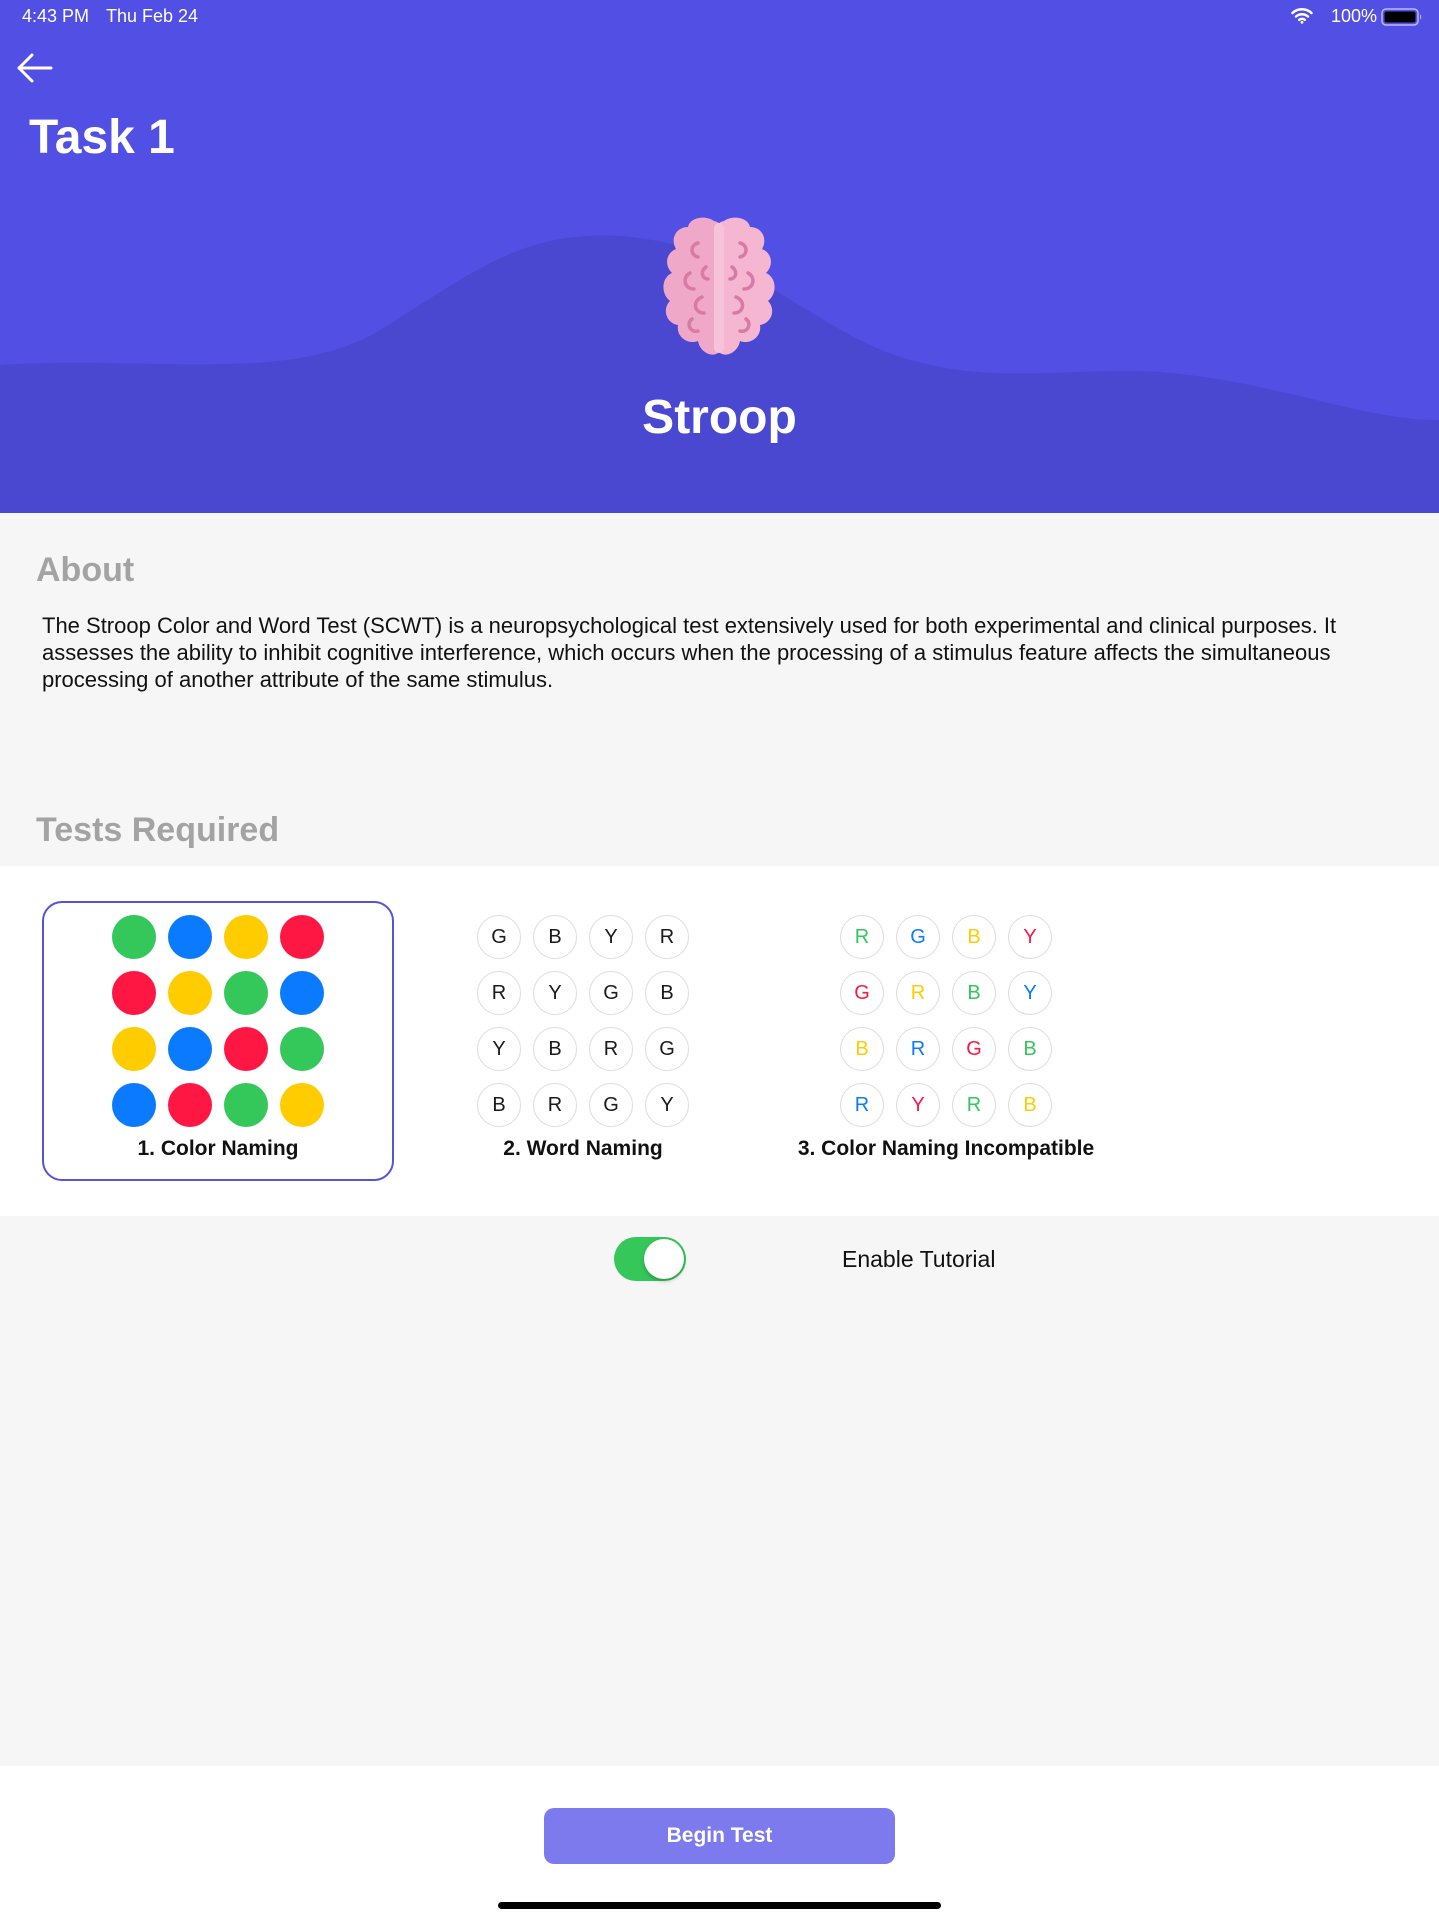 This screenshot has height=1920, width=1439. What do you see at coordinates (102, 137) in the screenshot?
I see `page-title: Task 1` at bounding box center [102, 137].